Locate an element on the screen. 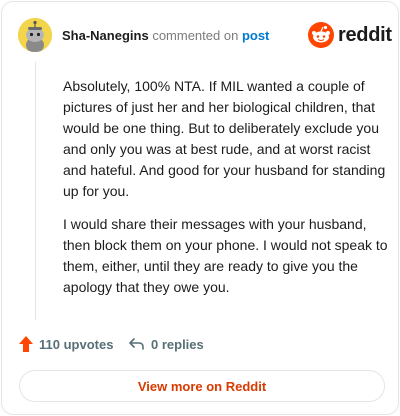  replies-count: 0 replies is located at coordinates (177, 344).